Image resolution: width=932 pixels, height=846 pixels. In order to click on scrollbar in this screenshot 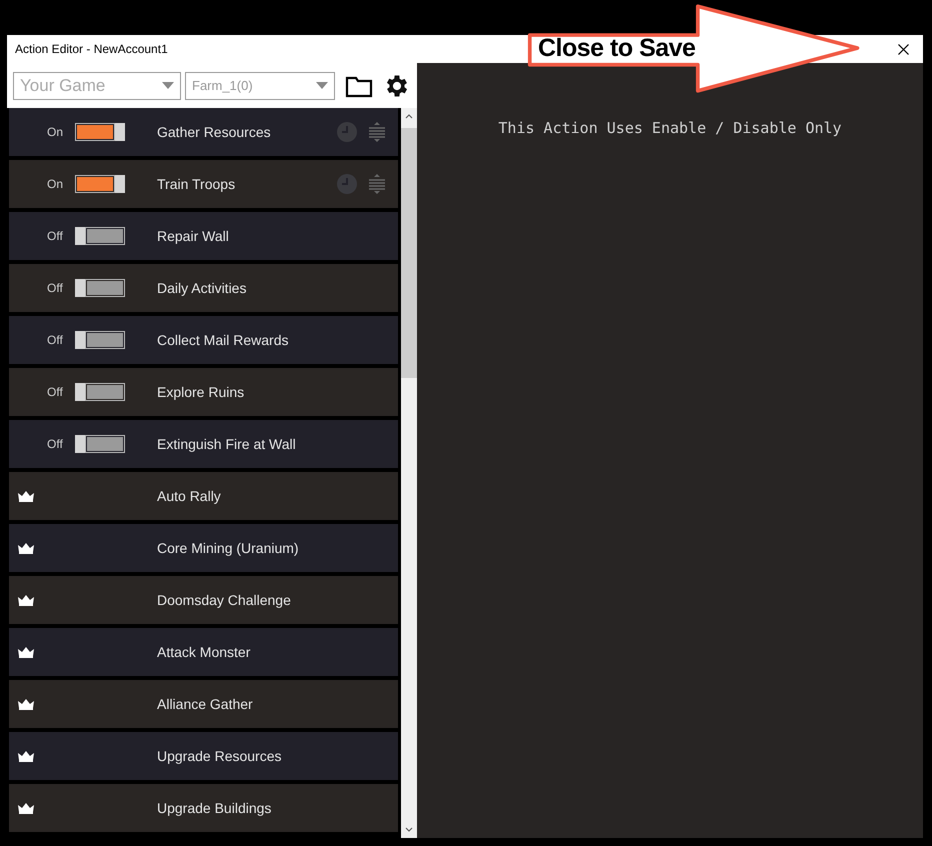, I will do `click(409, 473)`.